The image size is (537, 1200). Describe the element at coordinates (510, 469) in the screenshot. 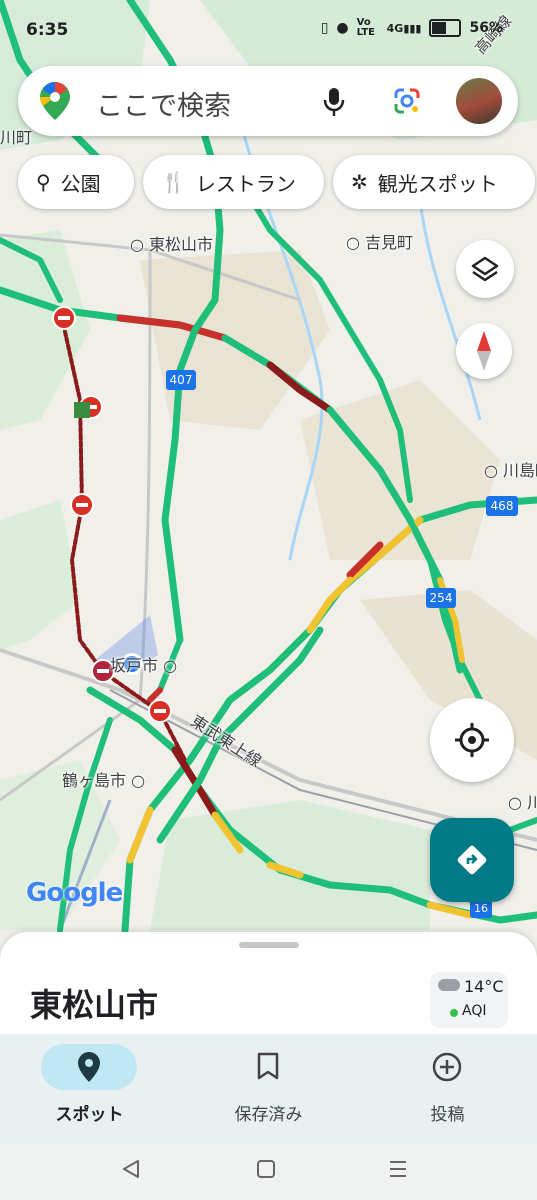

I see `place-label: ○ 川島町` at that location.